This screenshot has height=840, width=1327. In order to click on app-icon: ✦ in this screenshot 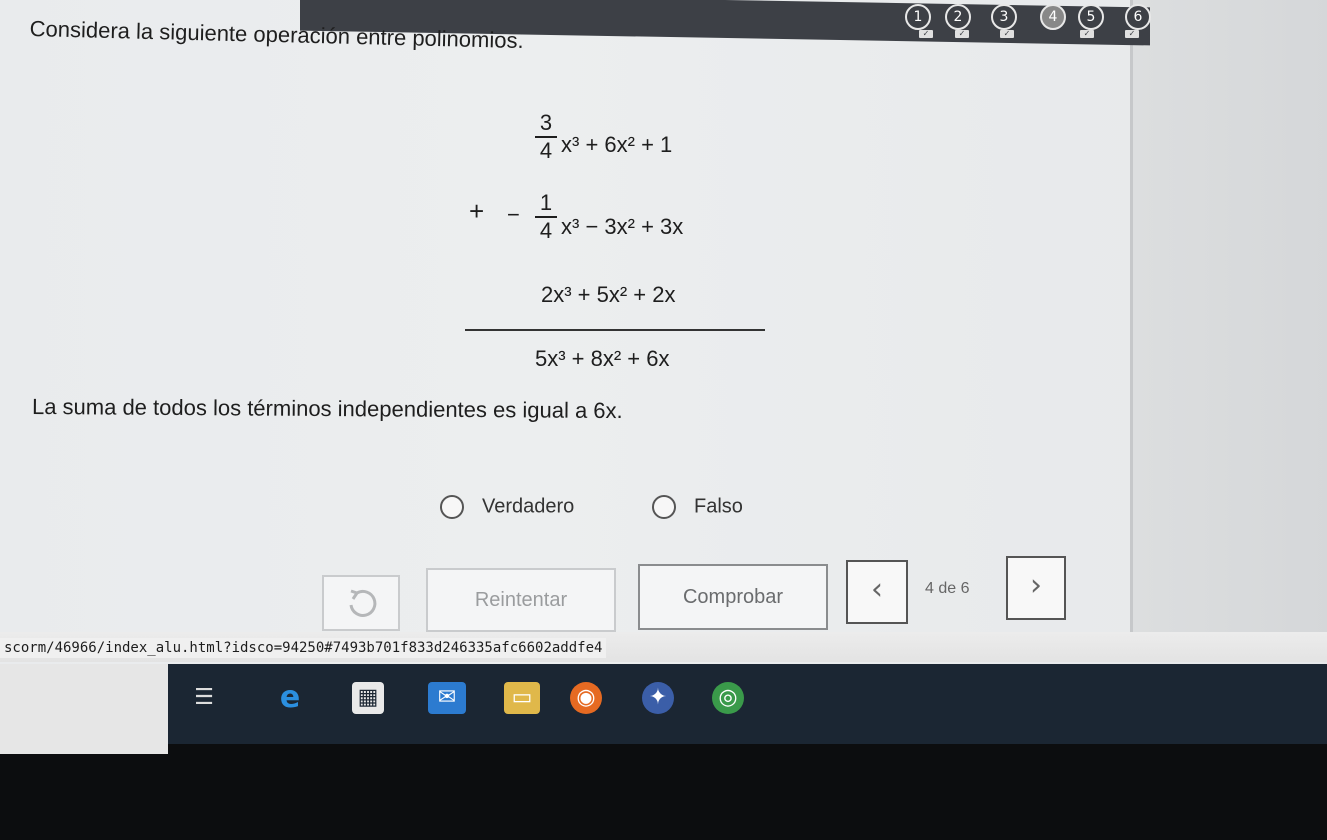, I will do `click(658, 698)`.